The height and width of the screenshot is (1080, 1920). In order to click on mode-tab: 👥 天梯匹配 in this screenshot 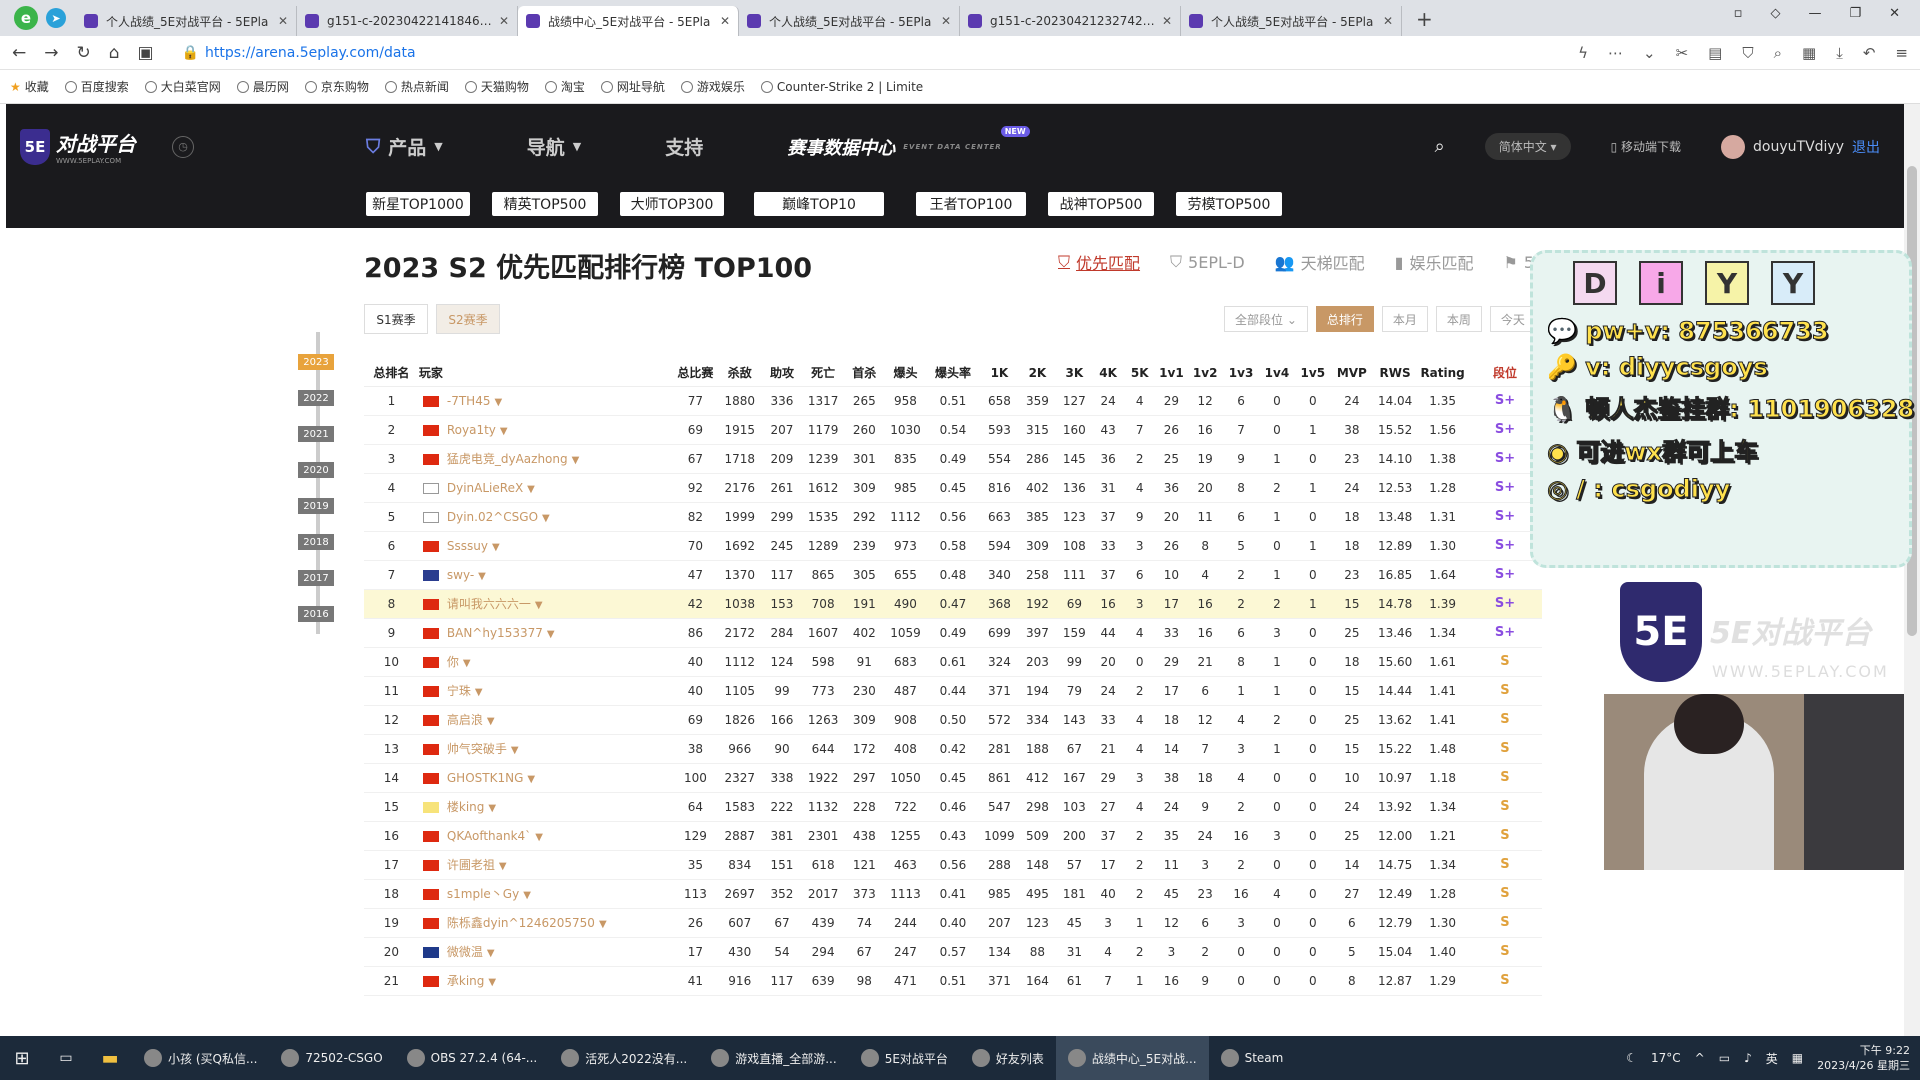, I will do `click(1320, 262)`.